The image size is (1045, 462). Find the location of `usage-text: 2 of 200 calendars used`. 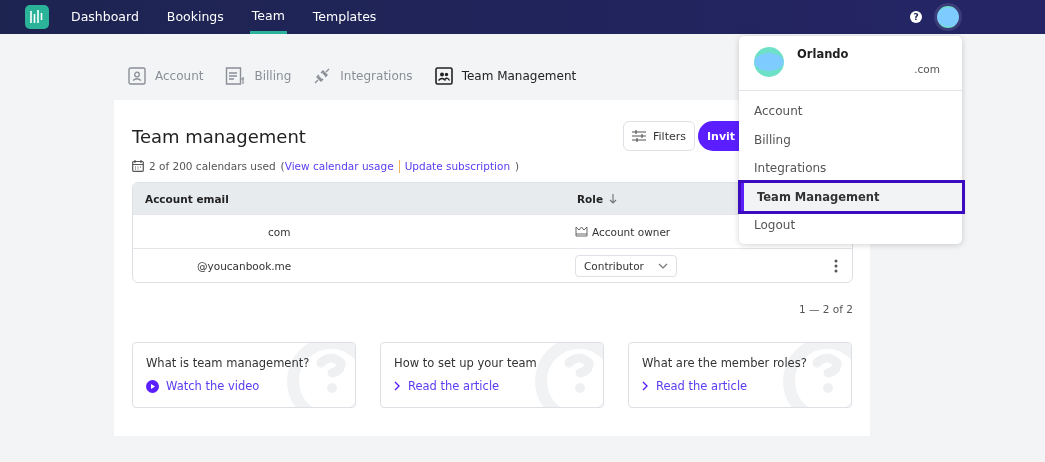

usage-text: 2 of 200 calendars used is located at coordinates (212, 166).